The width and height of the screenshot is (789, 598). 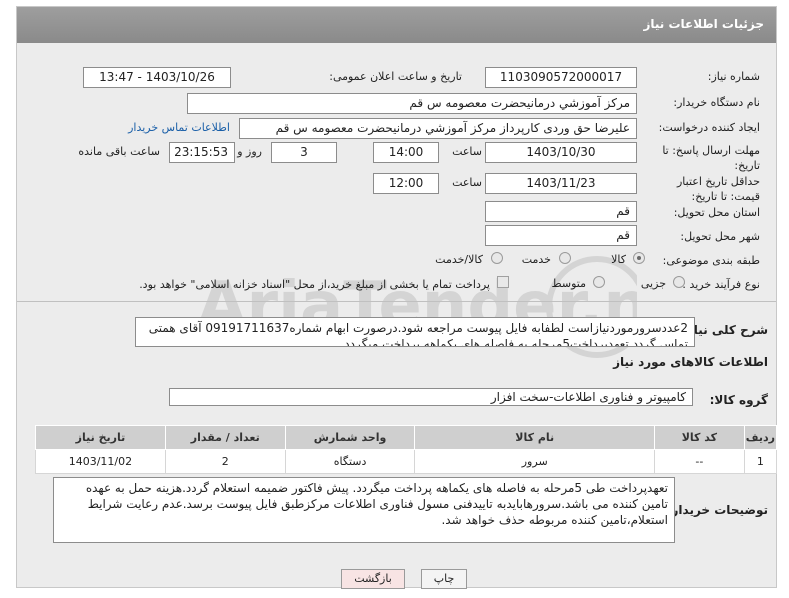 What do you see at coordinates (395, 76) in the screenshot?
I see `announce-datetime-label: تاریخ و ساعت اعلان عمومی:` at bounding box center [395, 76].